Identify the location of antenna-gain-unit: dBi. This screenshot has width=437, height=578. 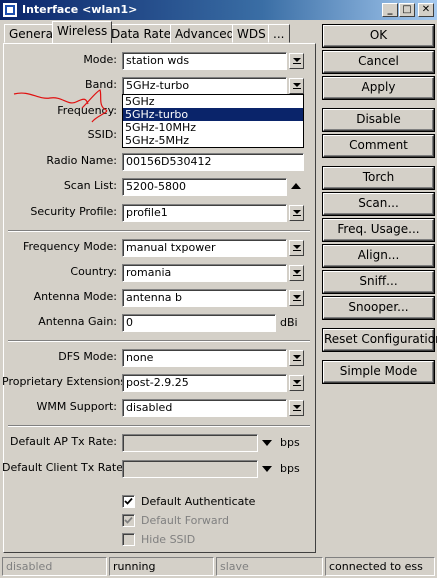
(289, 322).